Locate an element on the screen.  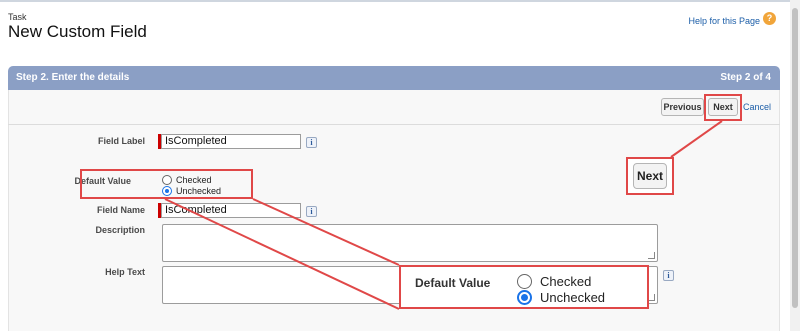
step-count: Step 2 of 4 is located at coordinates (745, 77).